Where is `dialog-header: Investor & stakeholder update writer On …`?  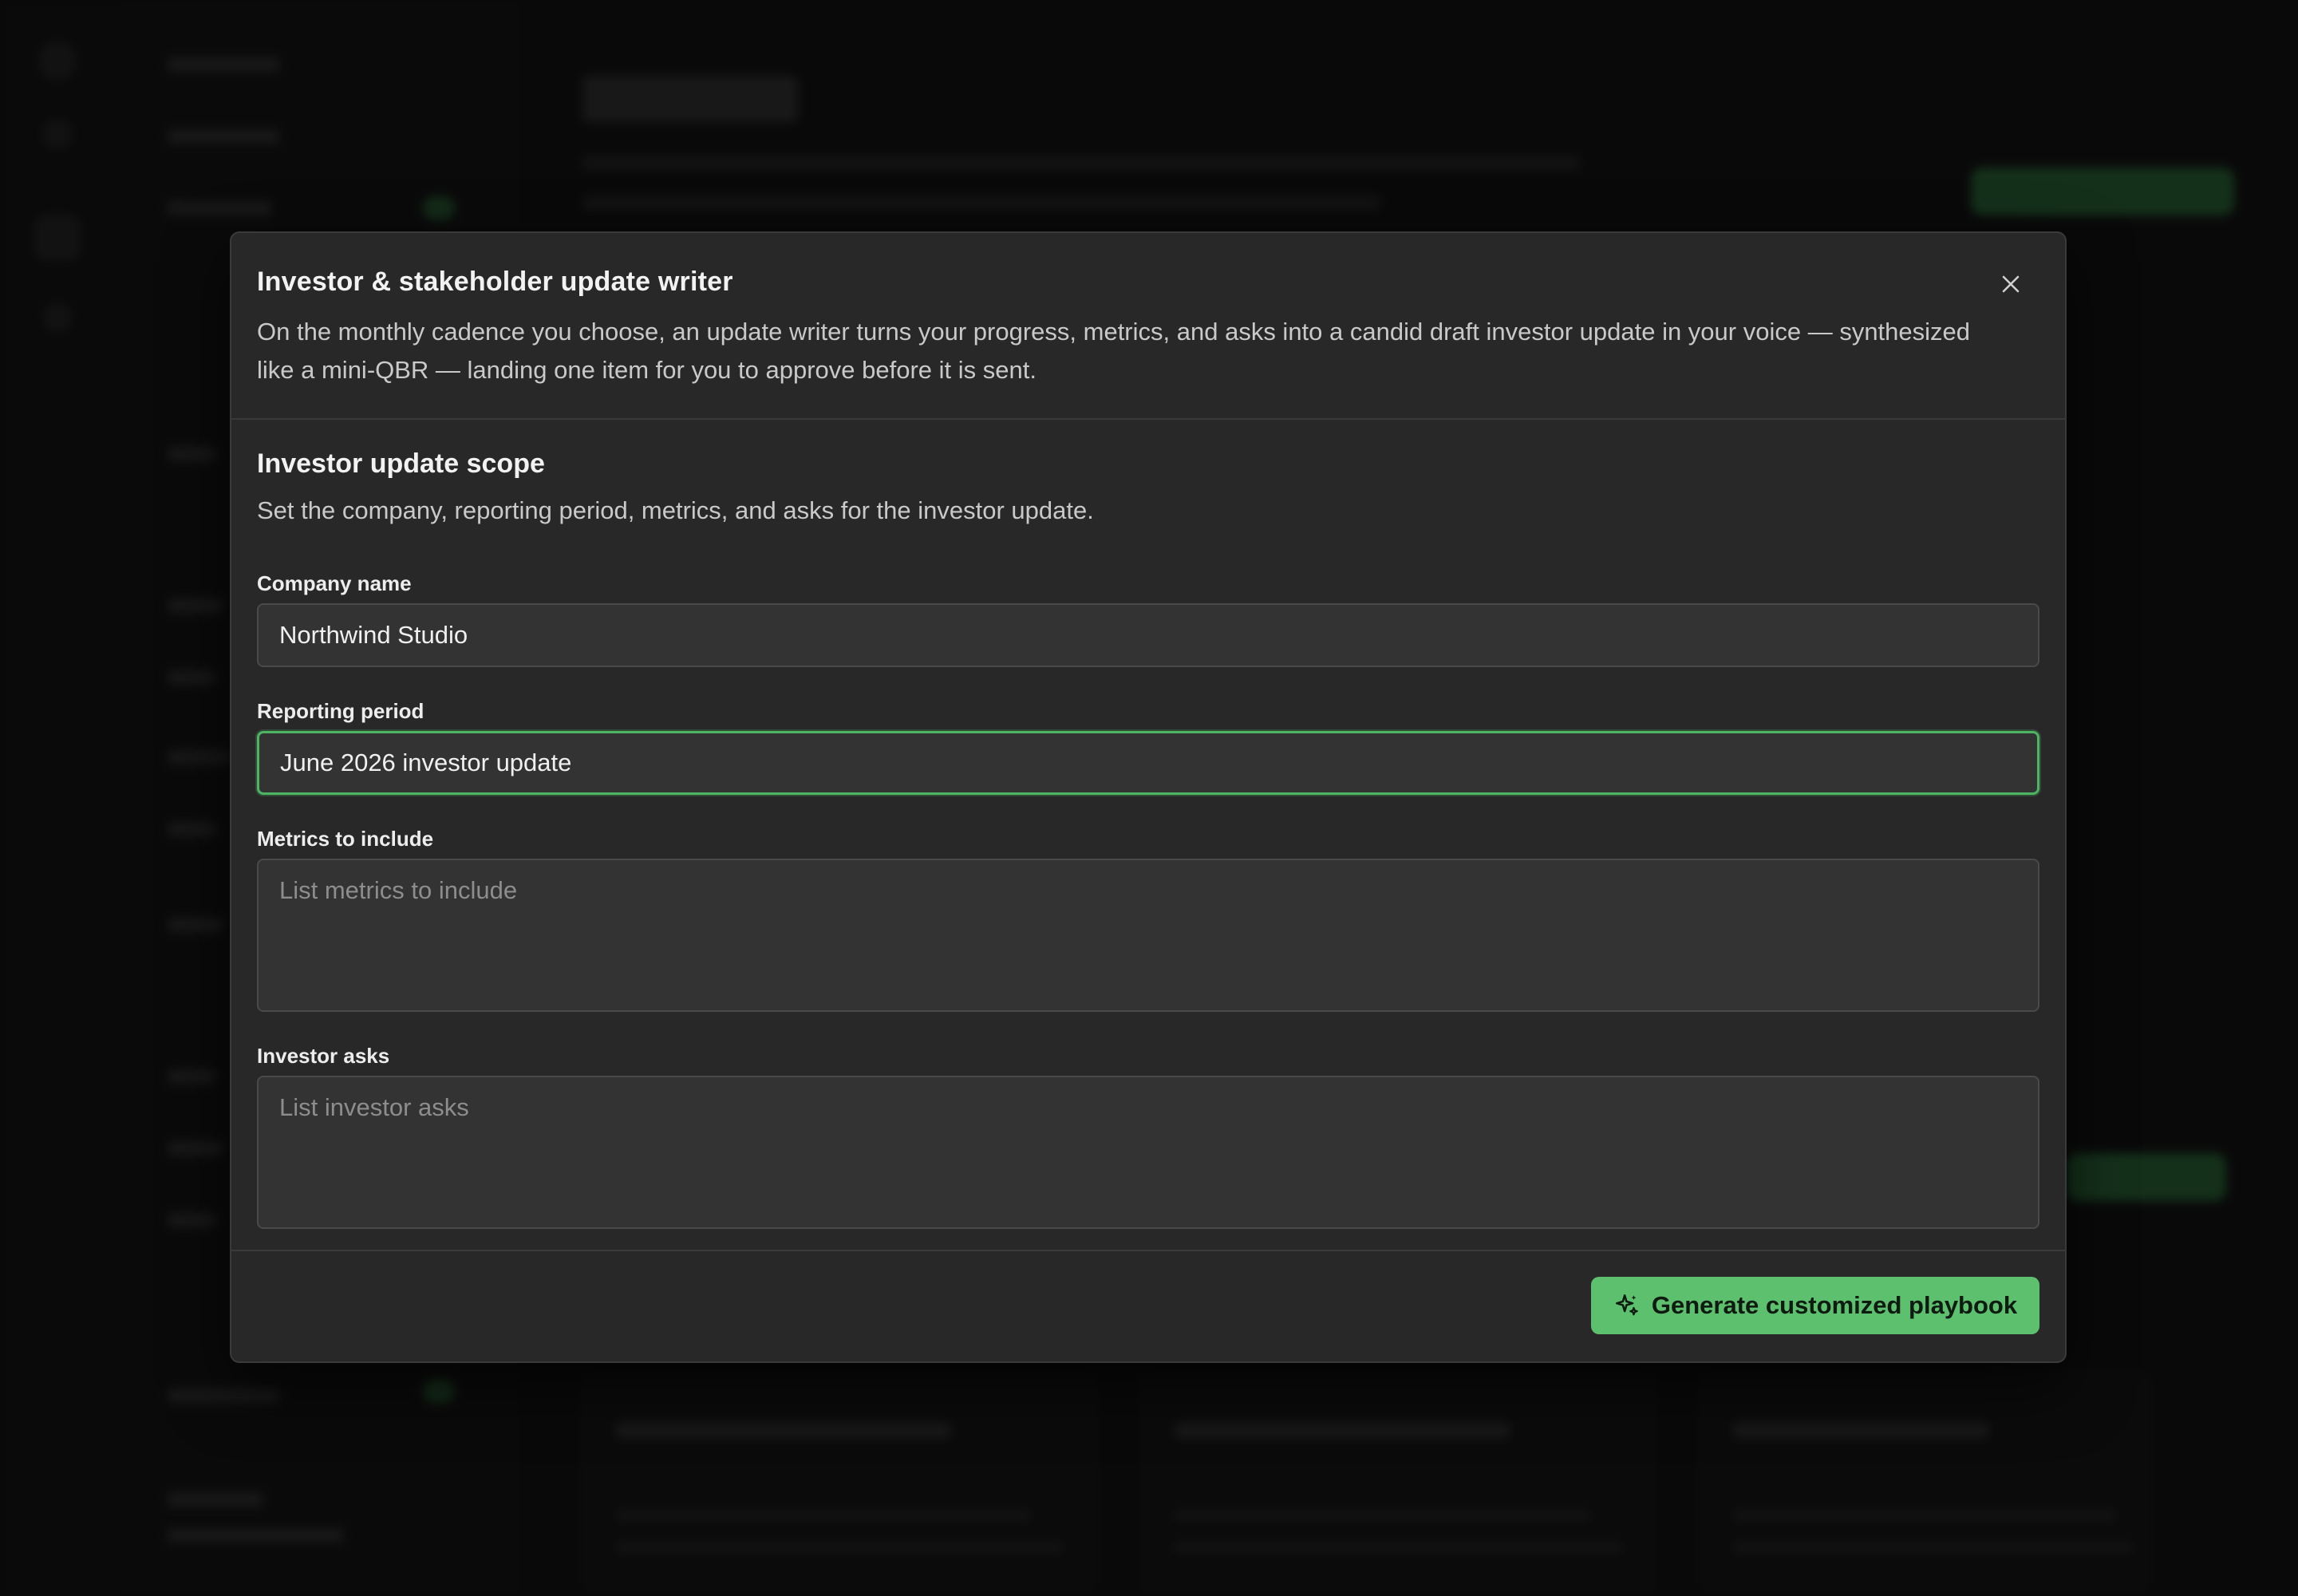
dialog-header: Investor & stakeholder update writer On … is located at coordinates (1148, 326).